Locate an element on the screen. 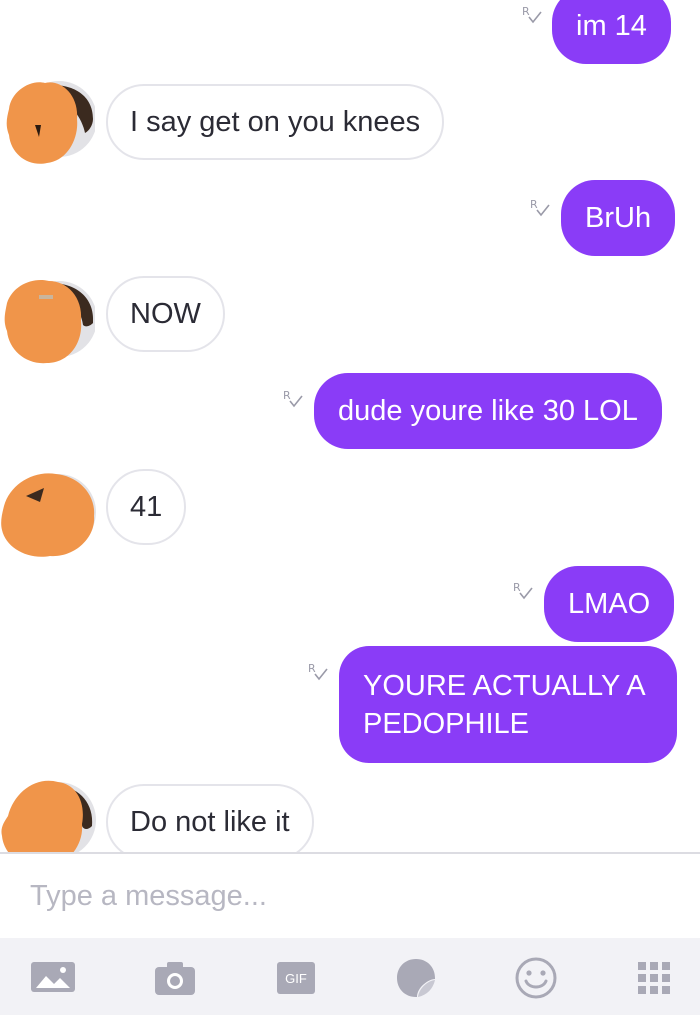 Image resolution: width=700 pixels, height=1015 pixels. apps-grid-icon is located at coordinates (654, 978).